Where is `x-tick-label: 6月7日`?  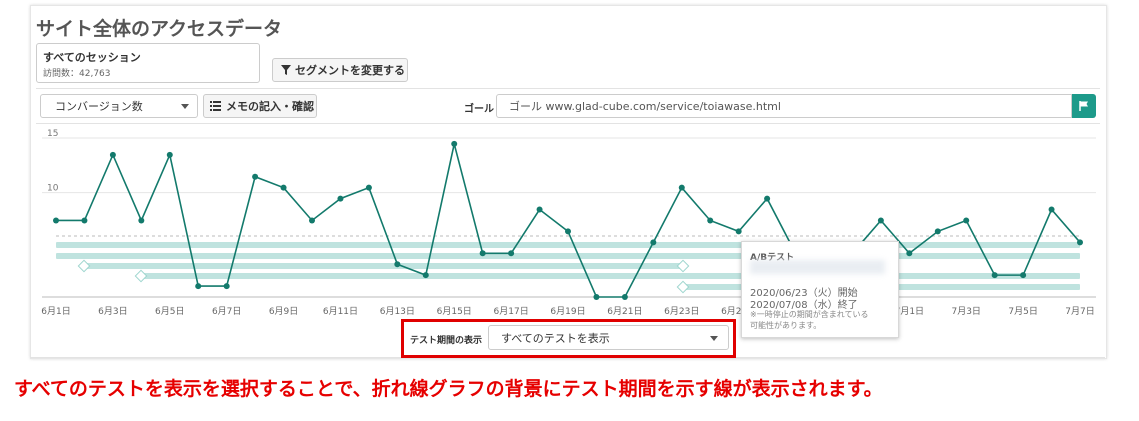 x-tick-label: 6月7日 is located at coordinates (226, 311).